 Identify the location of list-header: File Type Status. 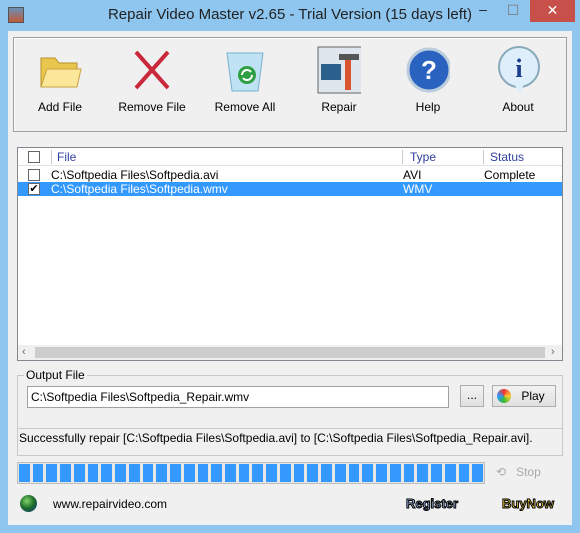
(290, 157).